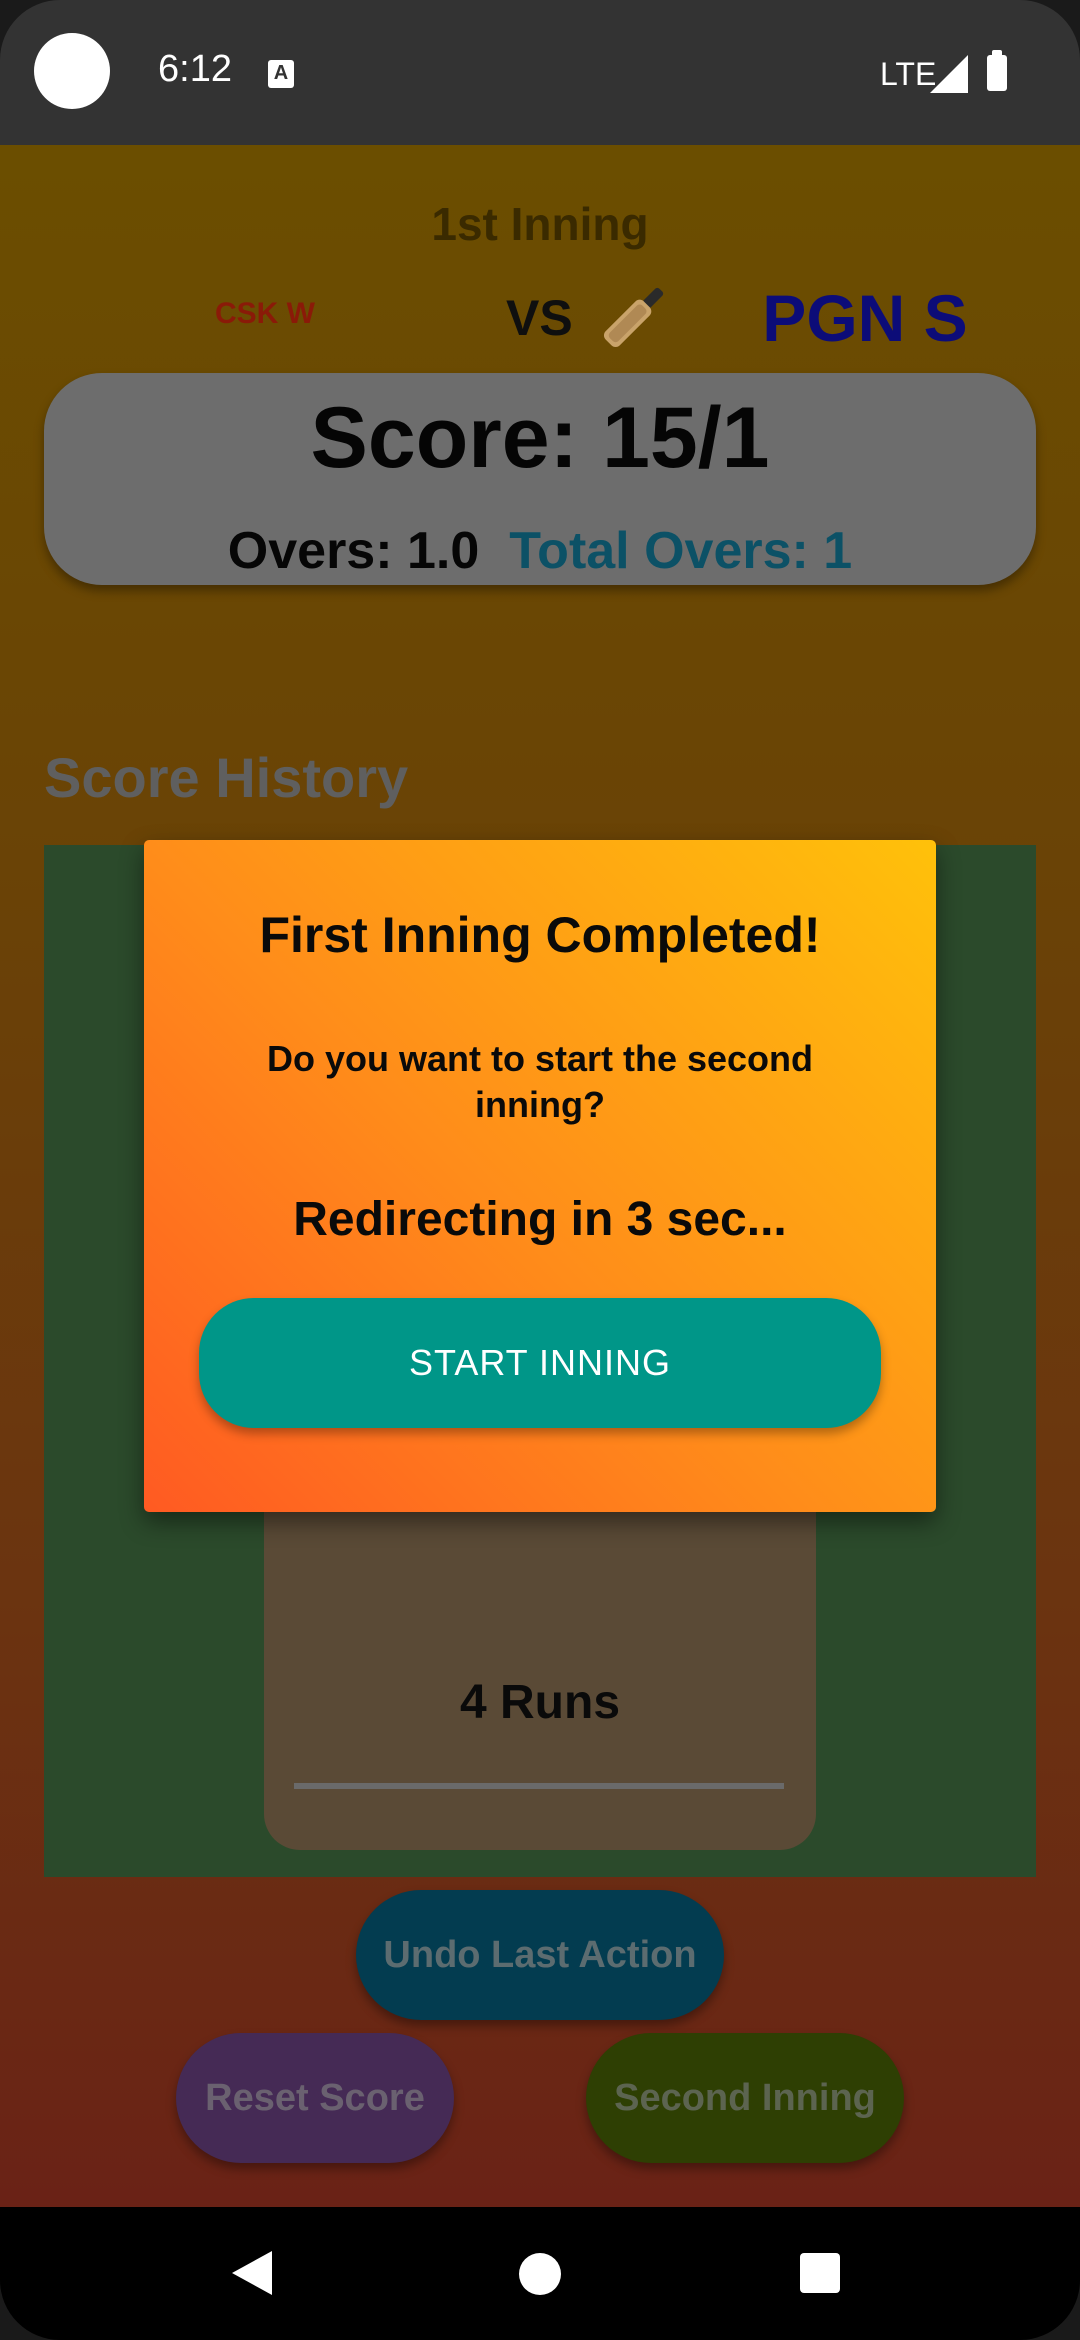 The height and width of the screenshot is (2340, 1080). Describe the element at coordinates (281, 74) in the screenshot. I see `accessibility-notification-icon: A` at that location.